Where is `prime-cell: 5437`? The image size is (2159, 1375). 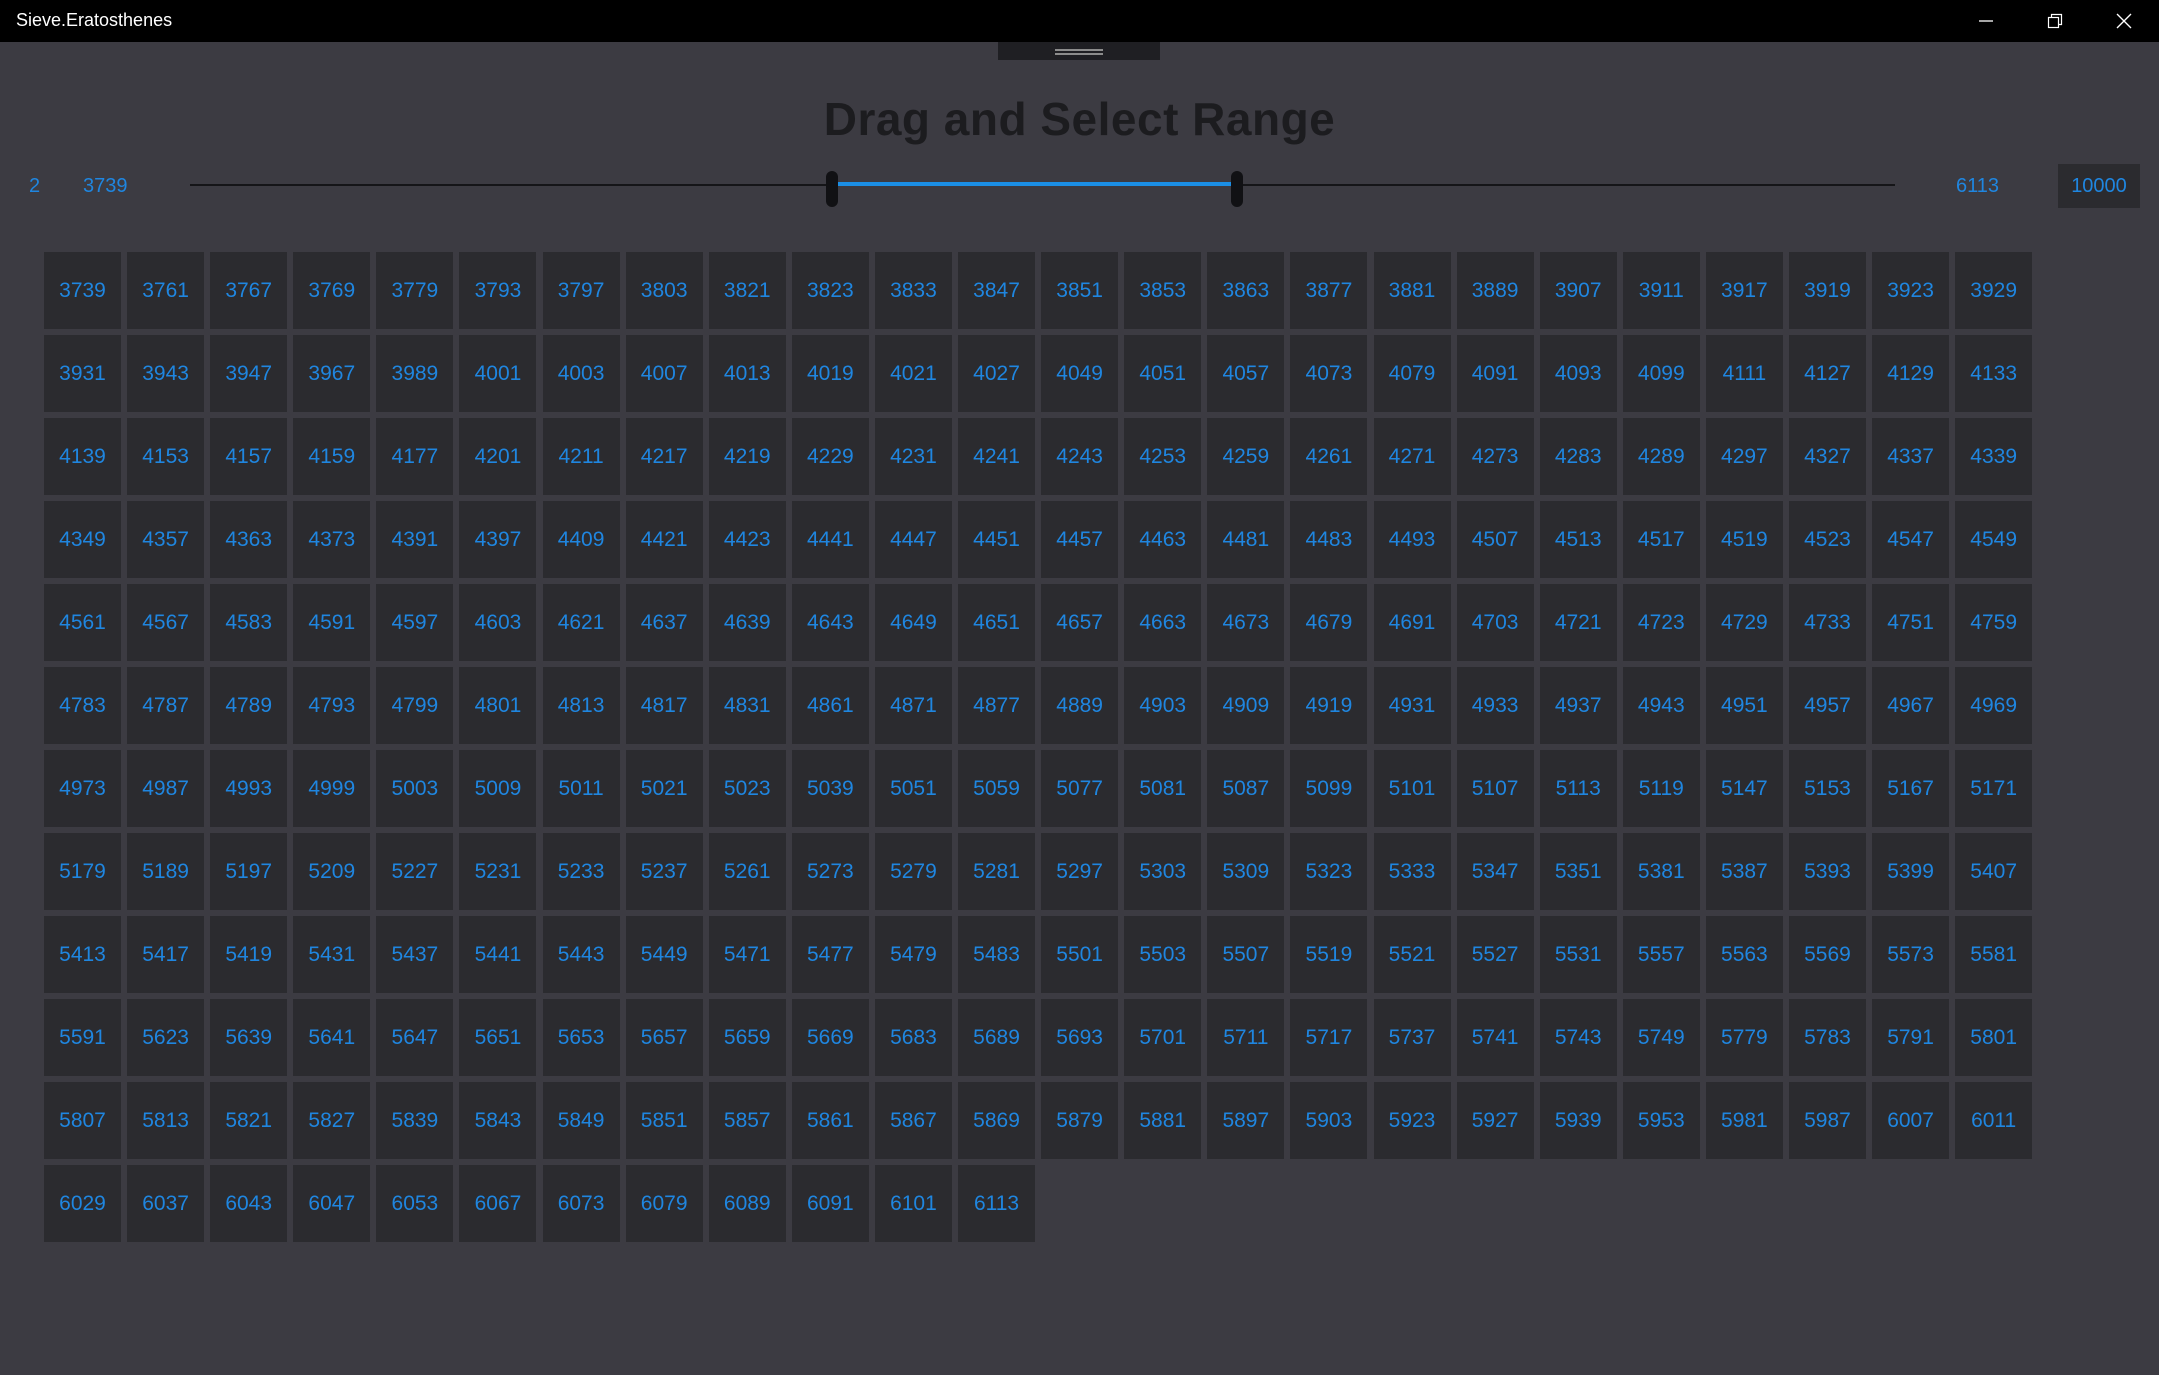
prime-cell: 5437 is located at coordinates (415, 954).